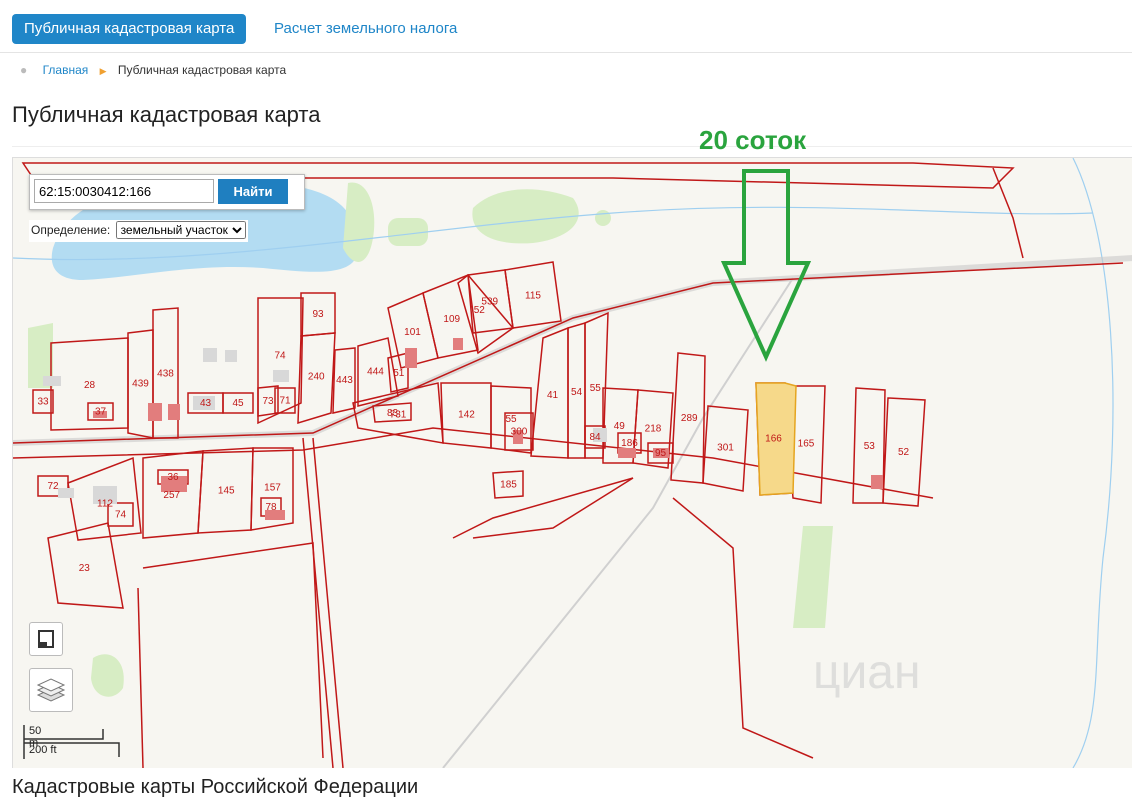 The image size is (1132, 799). Describe the element at coordinates (577, 392) in the screenshot. I see `parcel-label: 54` at that location.